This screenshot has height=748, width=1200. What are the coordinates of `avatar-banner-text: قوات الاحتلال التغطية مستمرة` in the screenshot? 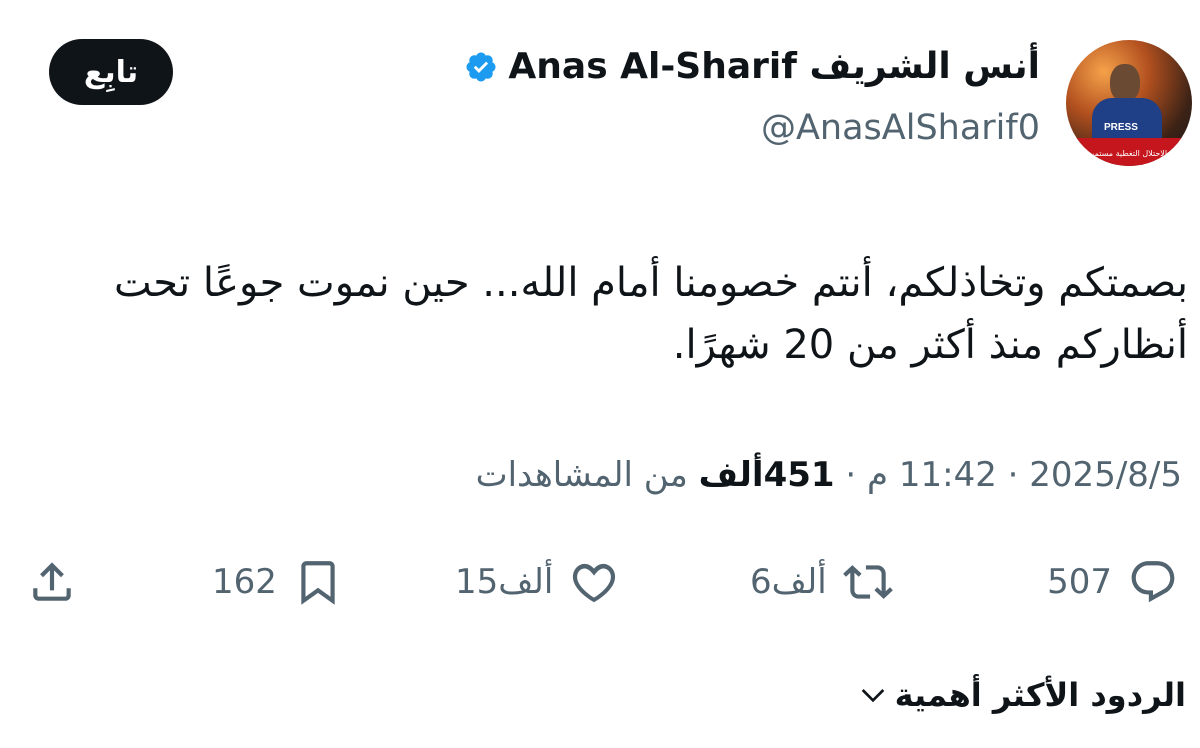 It's located at (1137, 153).